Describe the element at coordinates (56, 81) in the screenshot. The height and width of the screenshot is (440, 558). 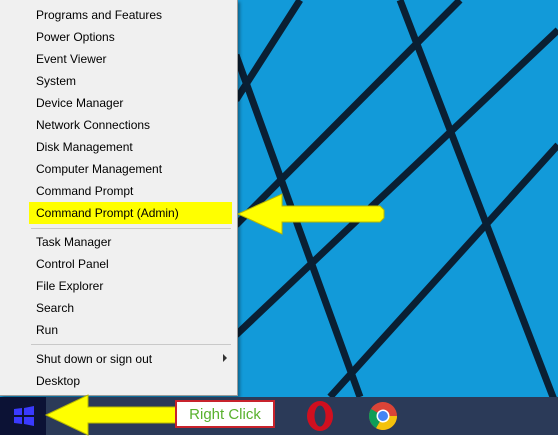
I see `menu-item-label: System` at that location.